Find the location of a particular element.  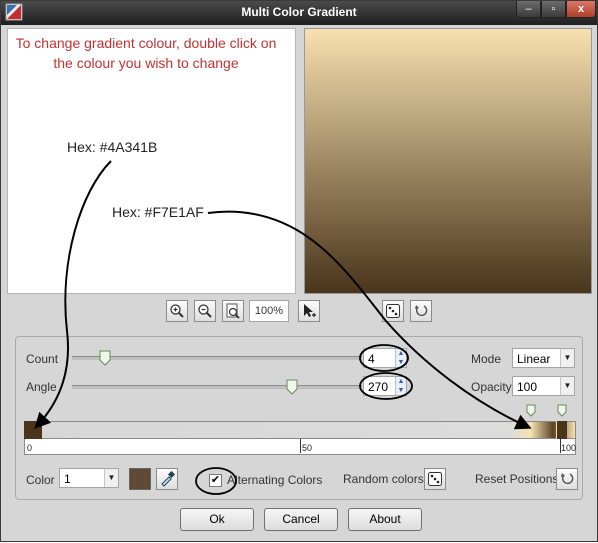

count-slider-thumb is located at coordinates (105, 358).